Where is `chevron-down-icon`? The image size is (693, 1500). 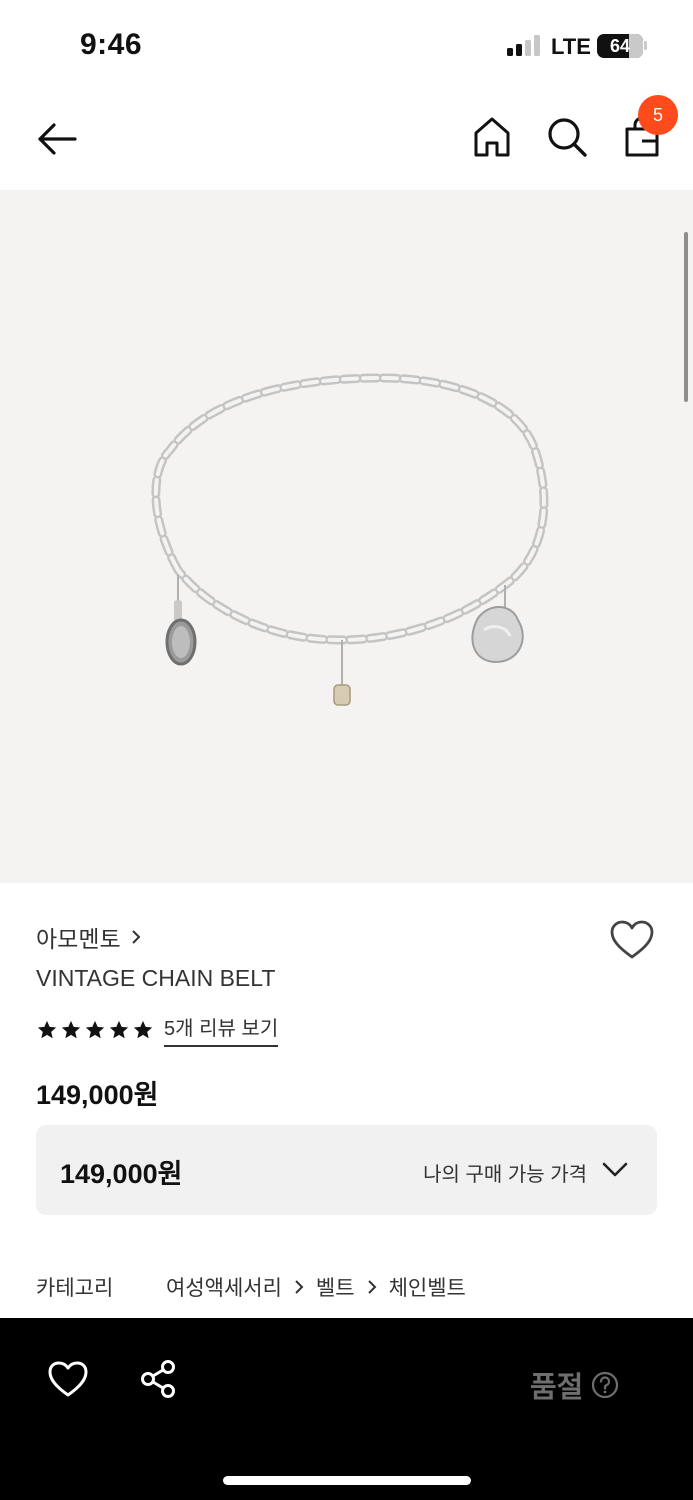 chevron-down-icon is located at coordinates (615, 1169).